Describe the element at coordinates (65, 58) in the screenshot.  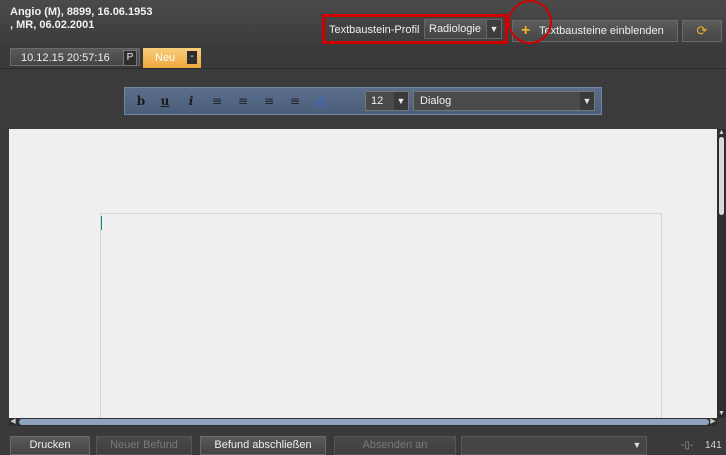
I see `tab-report-date-label: 10.12.15 20:57:16` at that location.